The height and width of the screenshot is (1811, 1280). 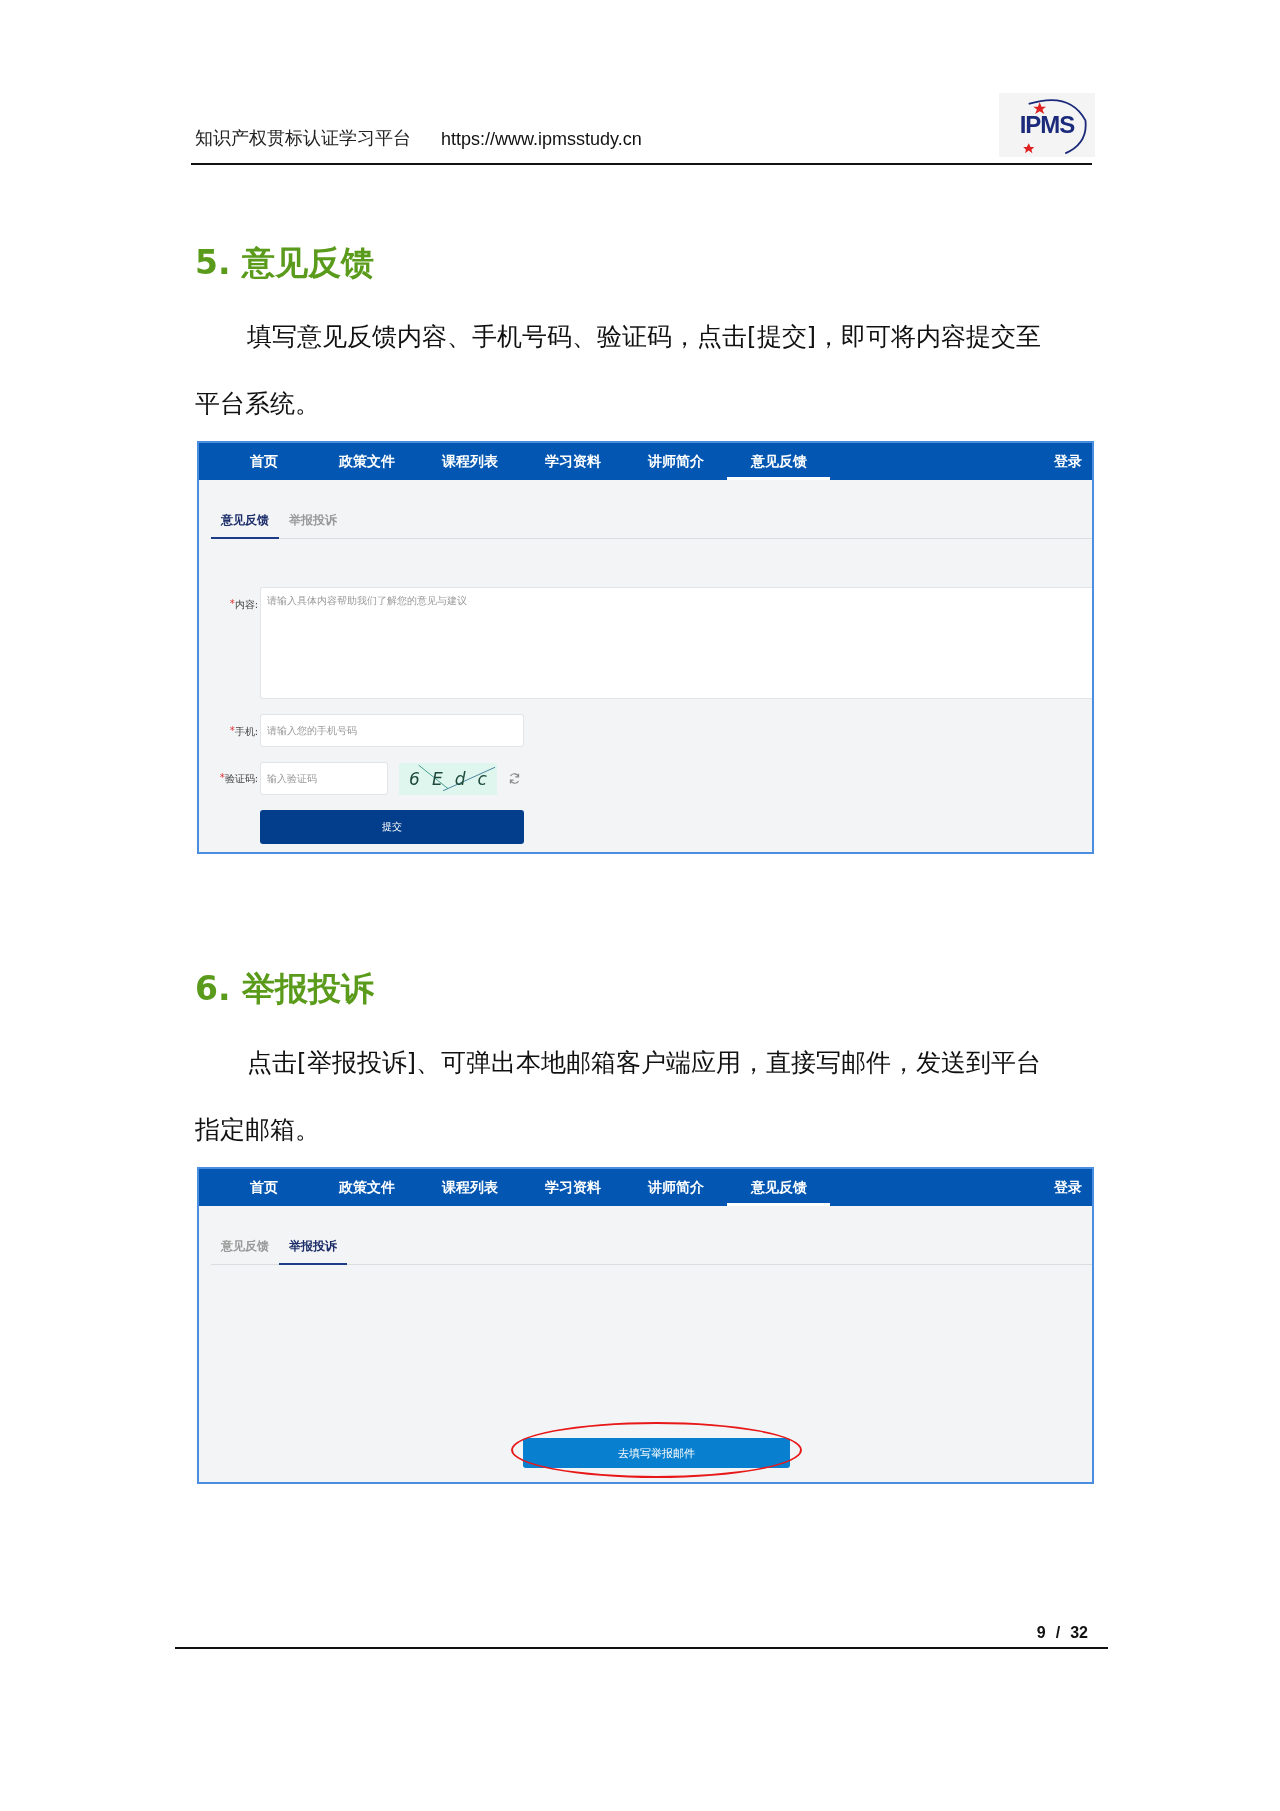 I want to click on captcha-field: 输入验证码, so click(x=324, y=778).